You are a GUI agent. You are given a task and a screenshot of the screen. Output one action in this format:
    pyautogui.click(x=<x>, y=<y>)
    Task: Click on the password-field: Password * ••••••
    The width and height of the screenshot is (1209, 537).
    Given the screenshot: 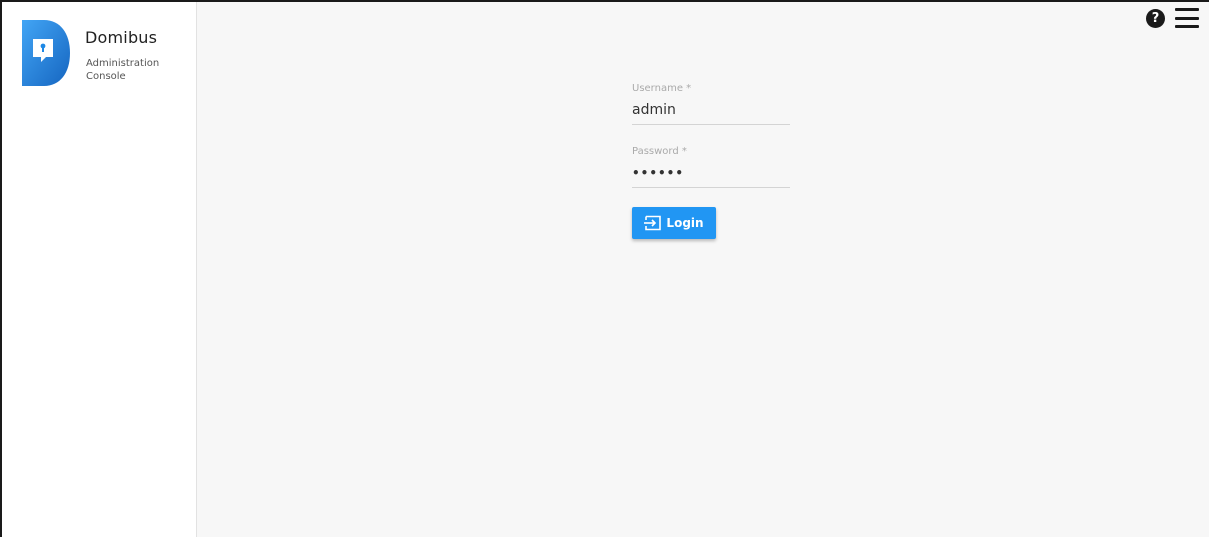 What is the action you would take?
    pyautogui.click(x=711, y=166)
    